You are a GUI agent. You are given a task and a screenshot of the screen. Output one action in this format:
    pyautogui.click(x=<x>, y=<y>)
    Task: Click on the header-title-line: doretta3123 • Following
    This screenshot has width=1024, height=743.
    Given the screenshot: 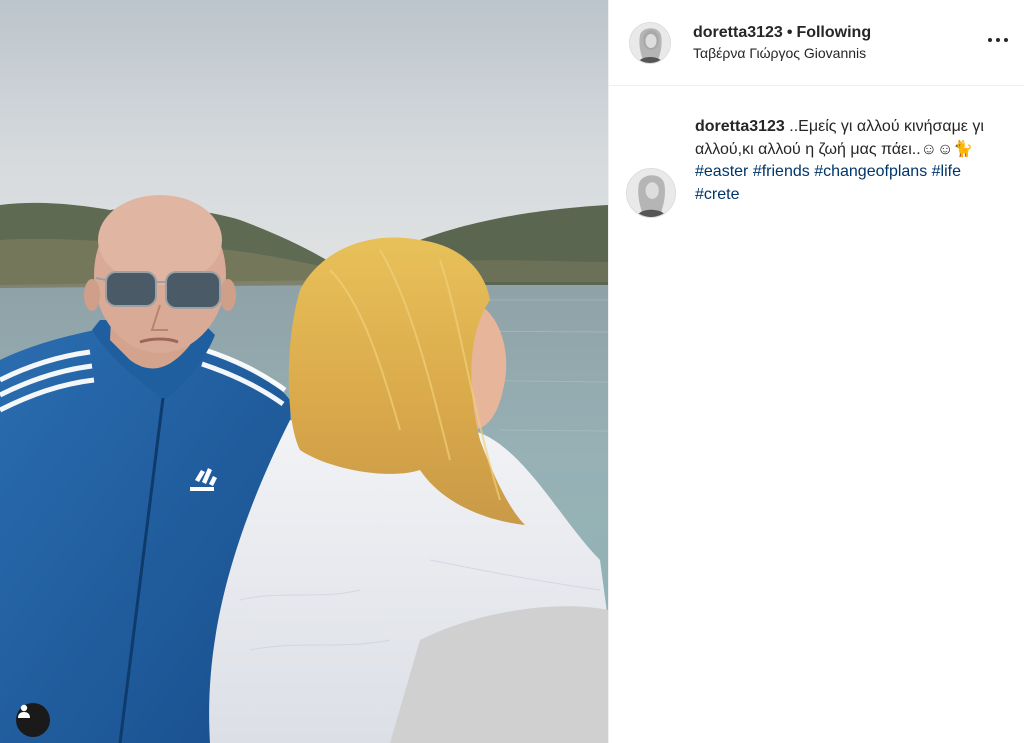 What is the action you would take?
    pyautogui.click(x=782, y=33)
    